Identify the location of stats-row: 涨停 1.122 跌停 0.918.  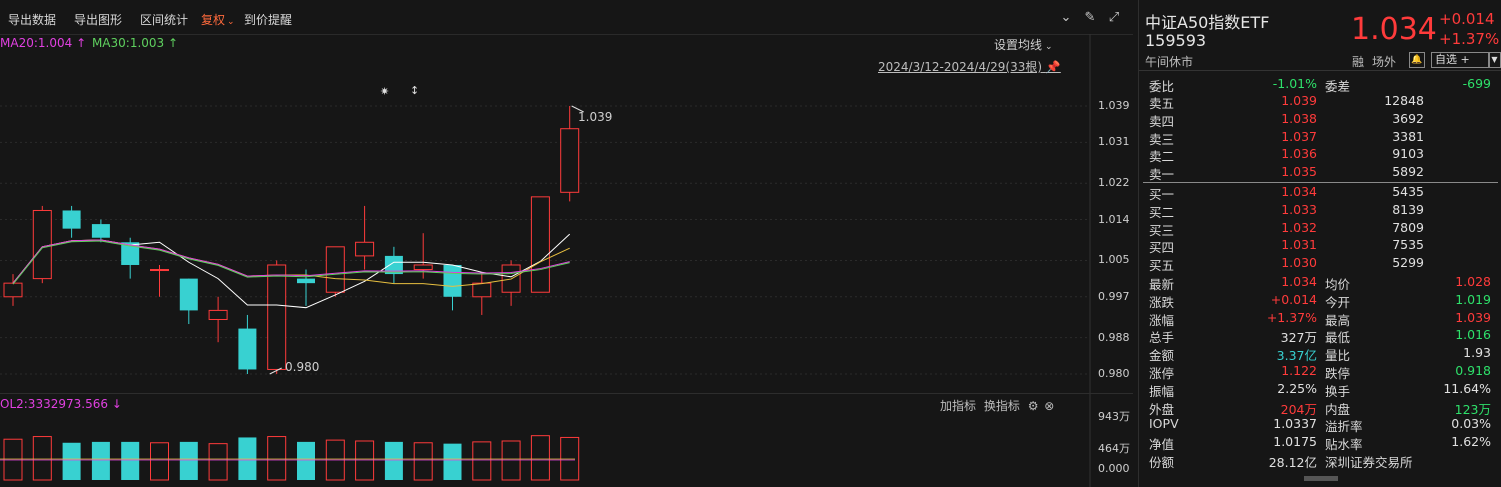
(1324, 372).